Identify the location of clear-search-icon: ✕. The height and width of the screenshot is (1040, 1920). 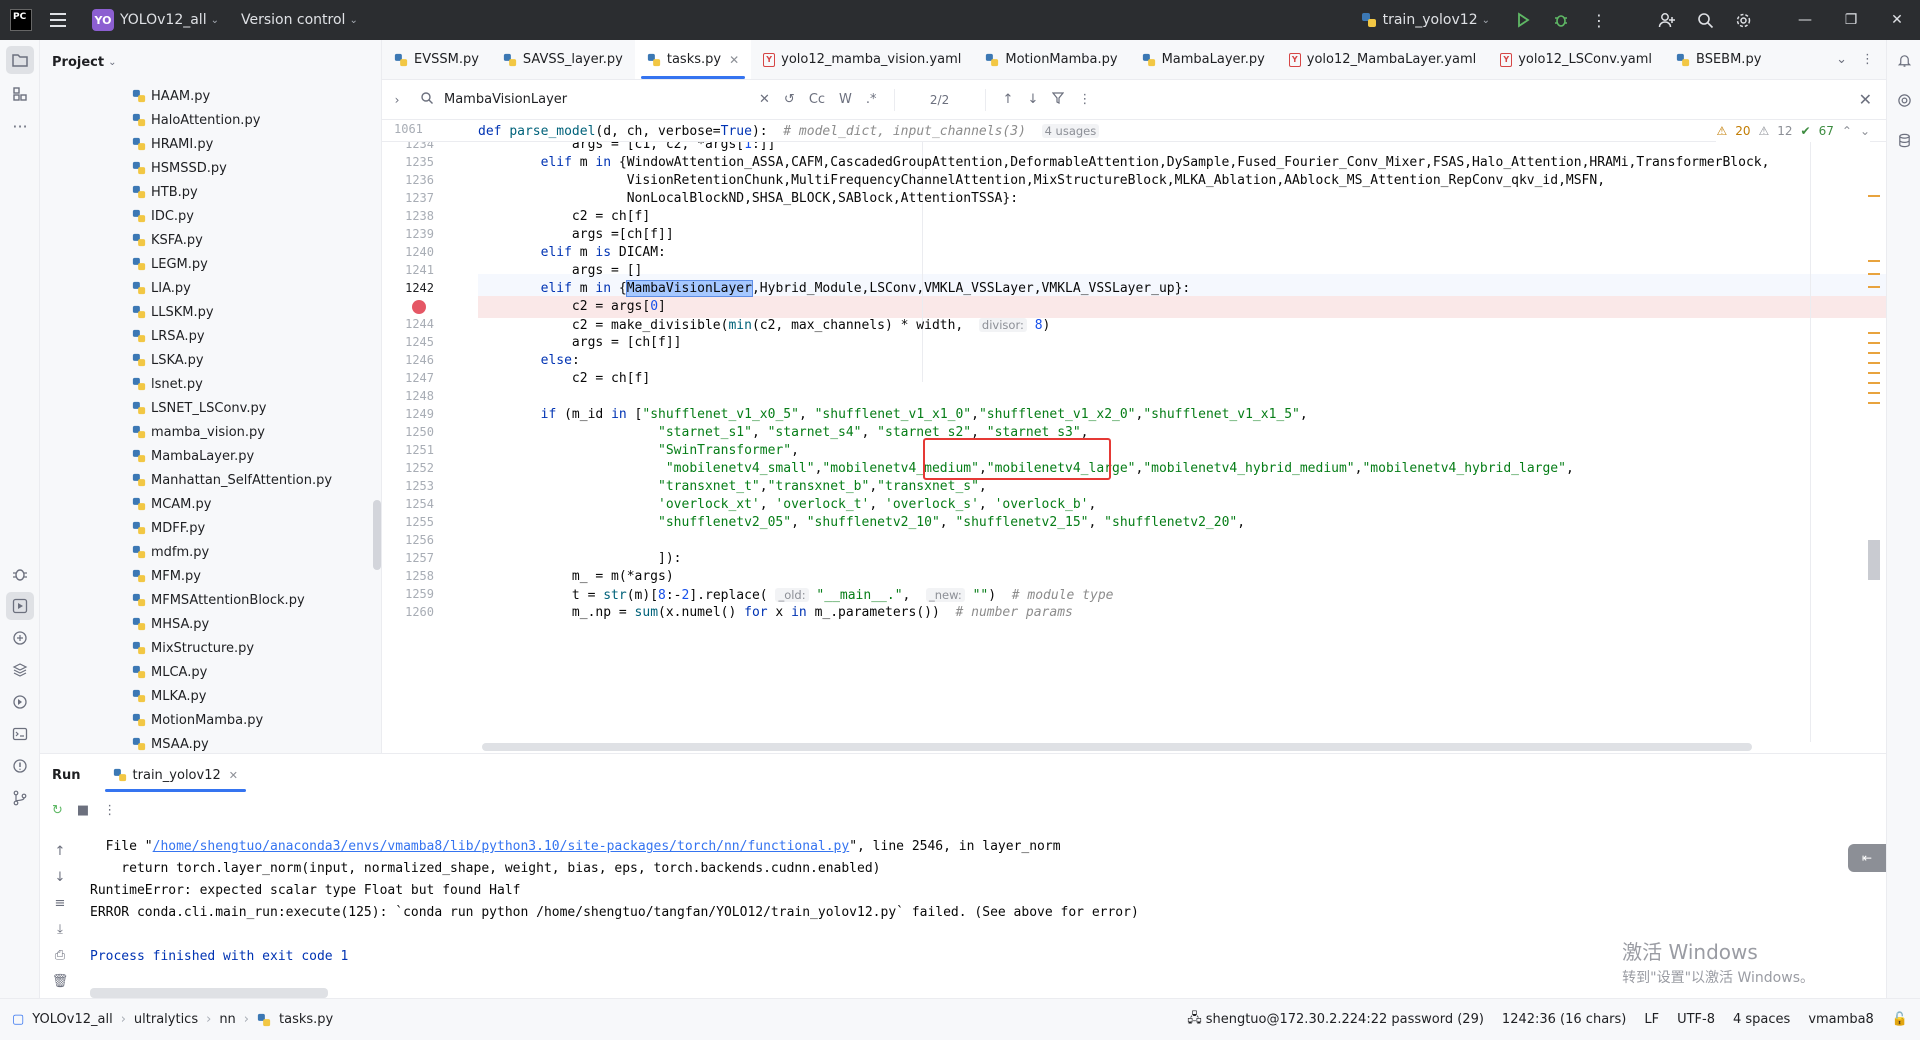
(764, 99).